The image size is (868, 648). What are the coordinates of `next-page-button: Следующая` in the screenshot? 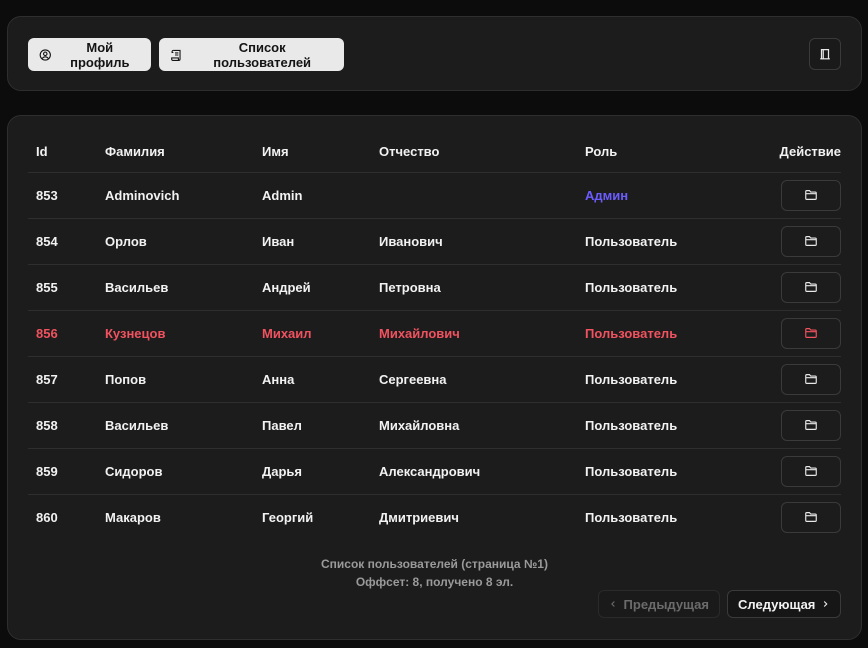 It's located at (784, 604).